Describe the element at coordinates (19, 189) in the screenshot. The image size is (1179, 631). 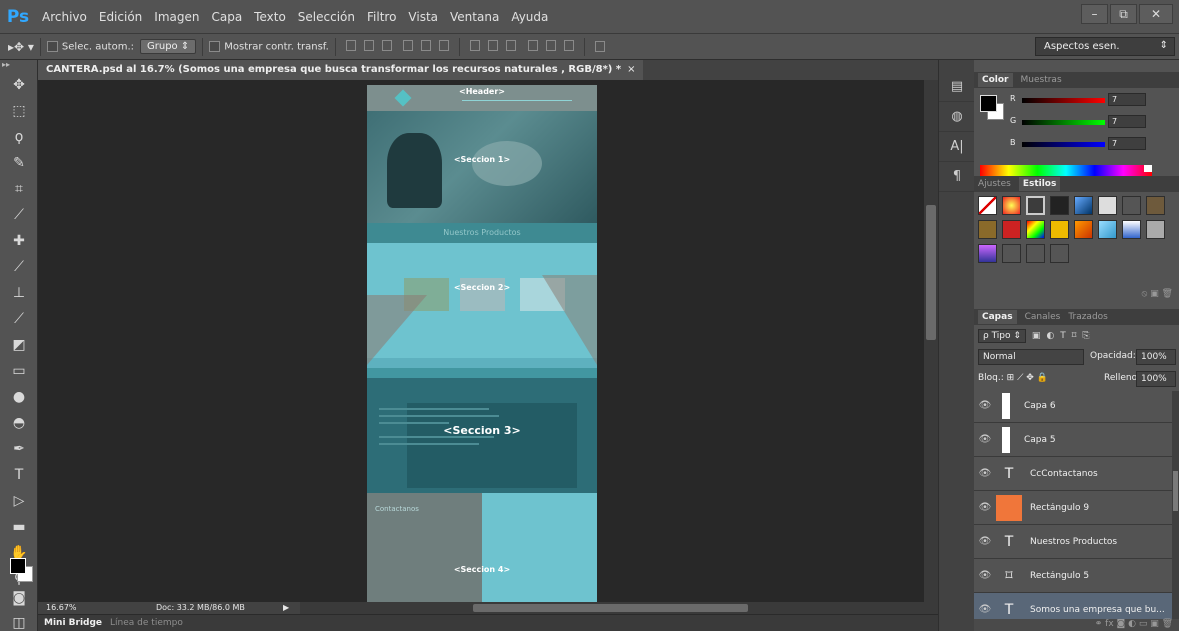
I see `crop-tool-icon: ⌗` at that location.